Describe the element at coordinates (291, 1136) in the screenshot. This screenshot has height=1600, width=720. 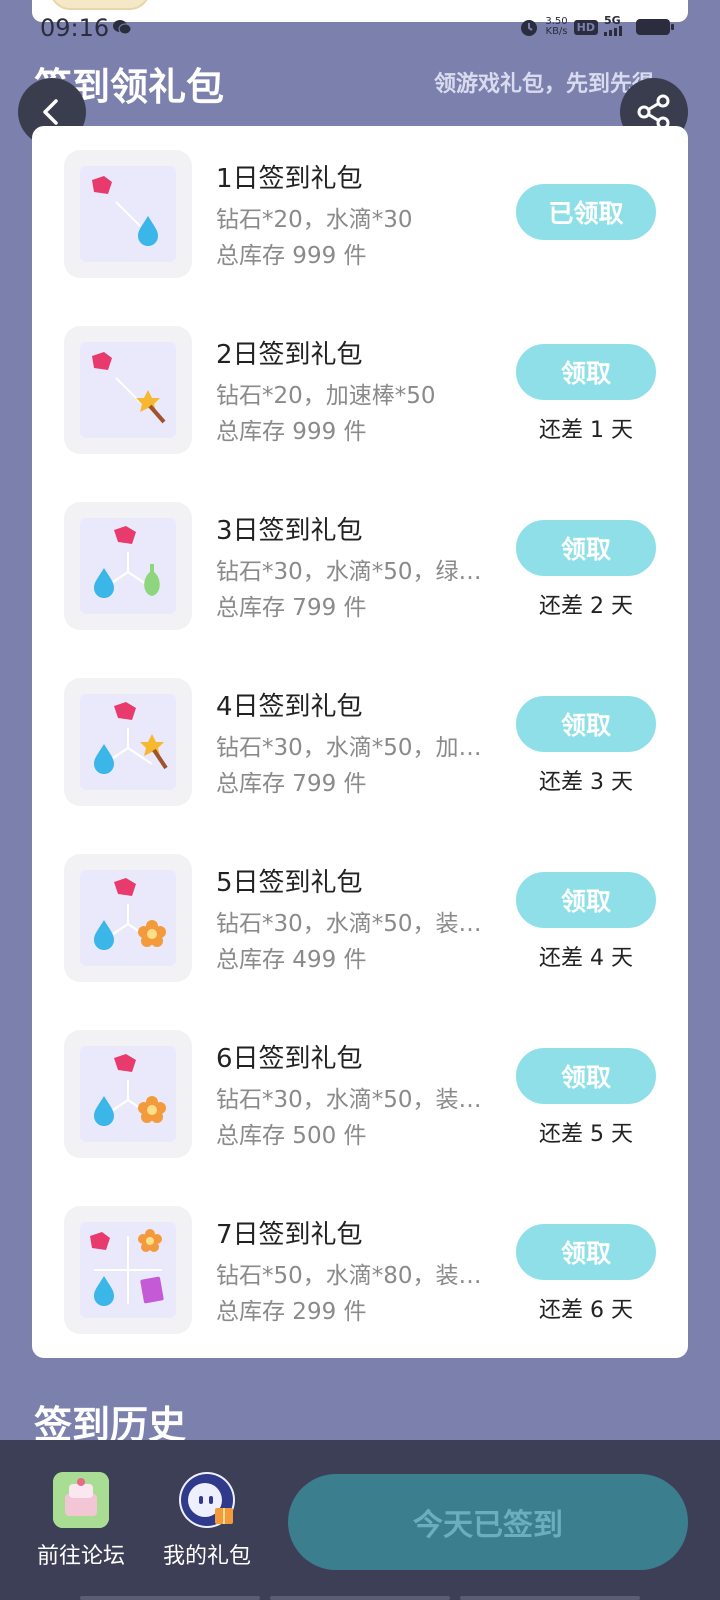
I see `gift-stock: 总库存 500 件` at that location.